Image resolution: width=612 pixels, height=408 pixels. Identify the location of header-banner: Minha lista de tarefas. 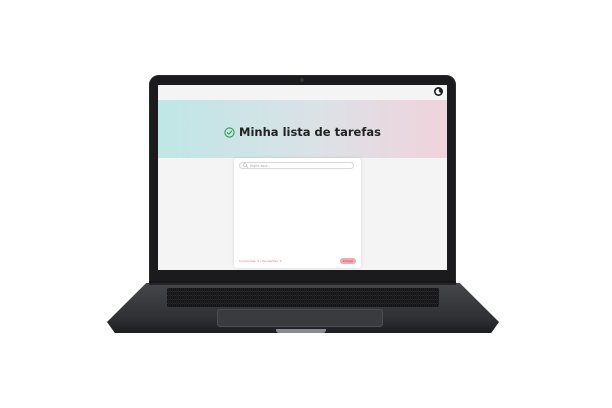
(302, 129).